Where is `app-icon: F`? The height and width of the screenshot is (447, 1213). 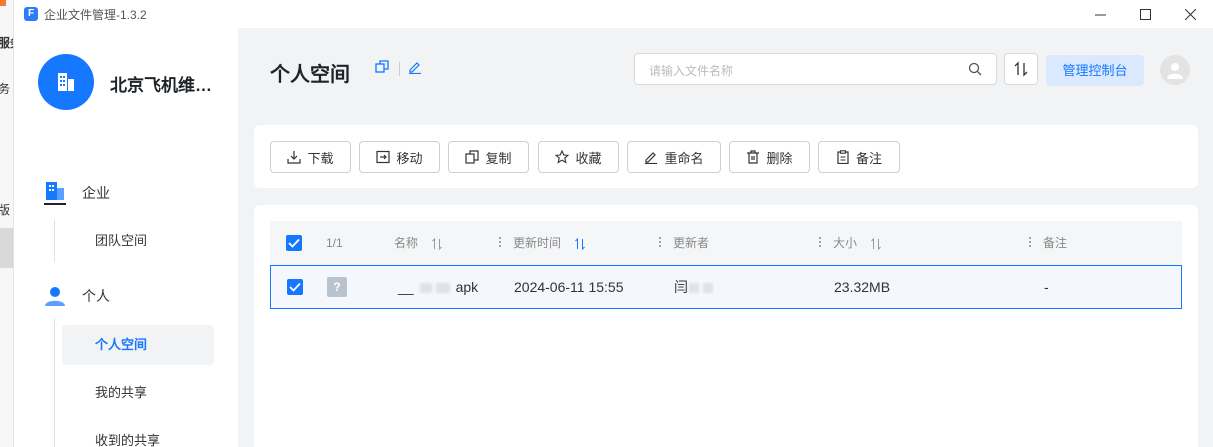 app-icon: F is located at coordinates (31, 14).